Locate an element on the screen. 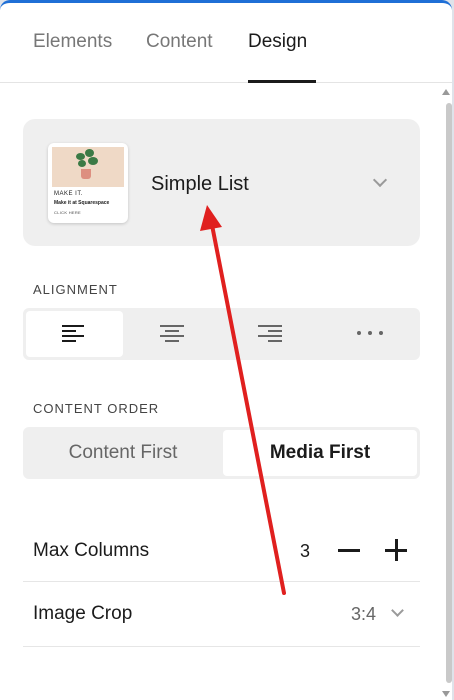 Image resolution: width=454 pixels, height=700 pixels. increase-columns-button is located at coordinates (396, 550).